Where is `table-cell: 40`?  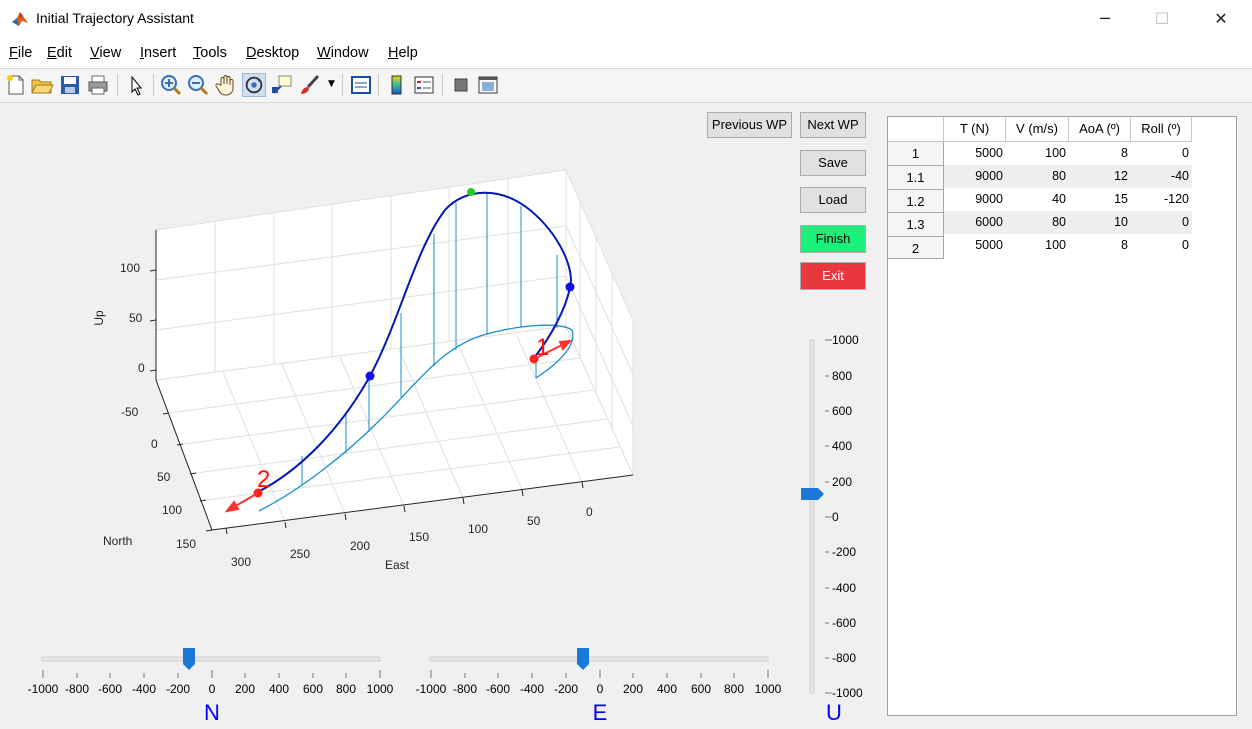 table-cell: 40 is located at coordinates (1037, 199).